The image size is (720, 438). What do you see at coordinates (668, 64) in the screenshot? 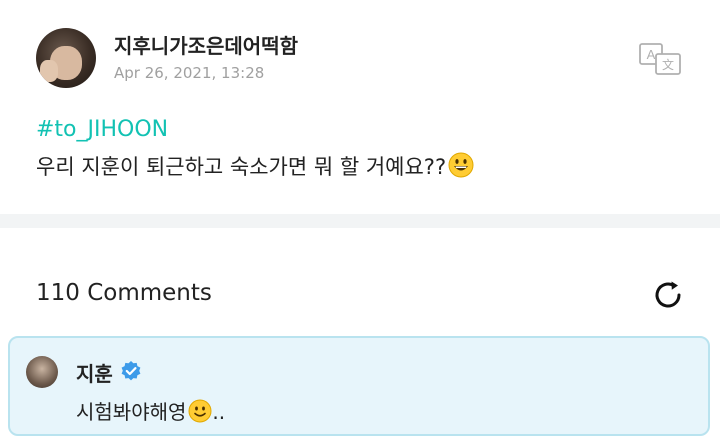
I see `svg-text: 文` at bounding box center [668, 64].